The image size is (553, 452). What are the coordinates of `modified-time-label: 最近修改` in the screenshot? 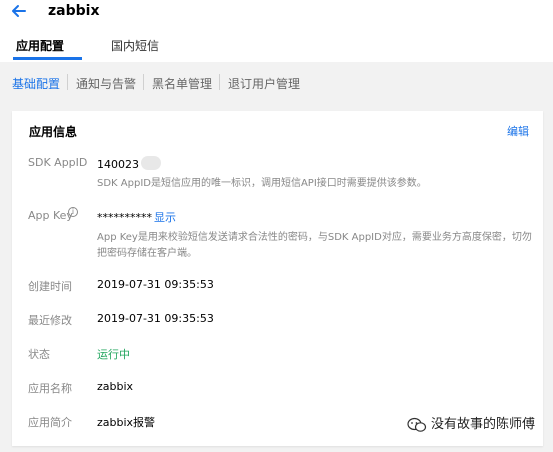 It's located at (50, 320).